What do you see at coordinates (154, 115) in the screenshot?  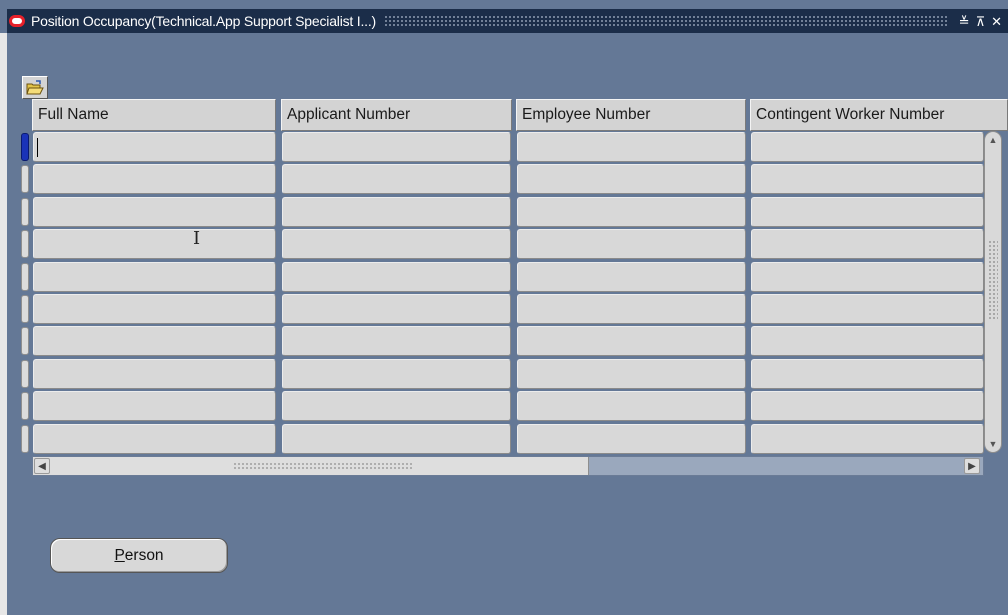 I see `column-header-full-name: Full Name` at bounding box center [154, 115].